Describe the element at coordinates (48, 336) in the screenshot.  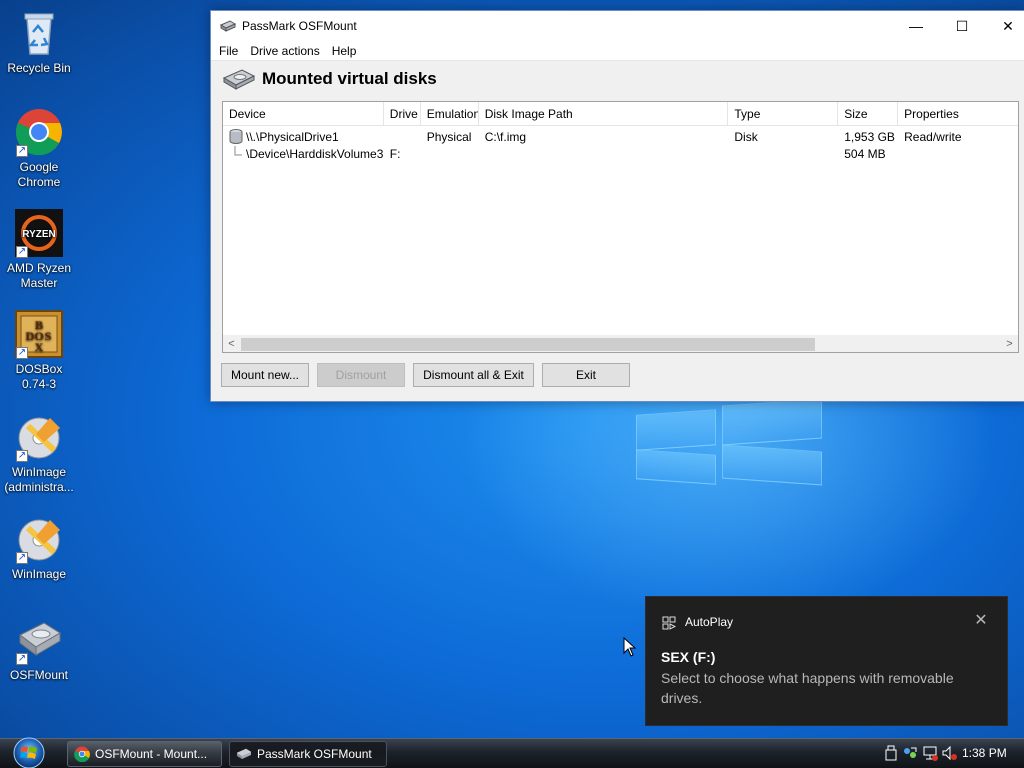
I see `svg-text: S` at that location.